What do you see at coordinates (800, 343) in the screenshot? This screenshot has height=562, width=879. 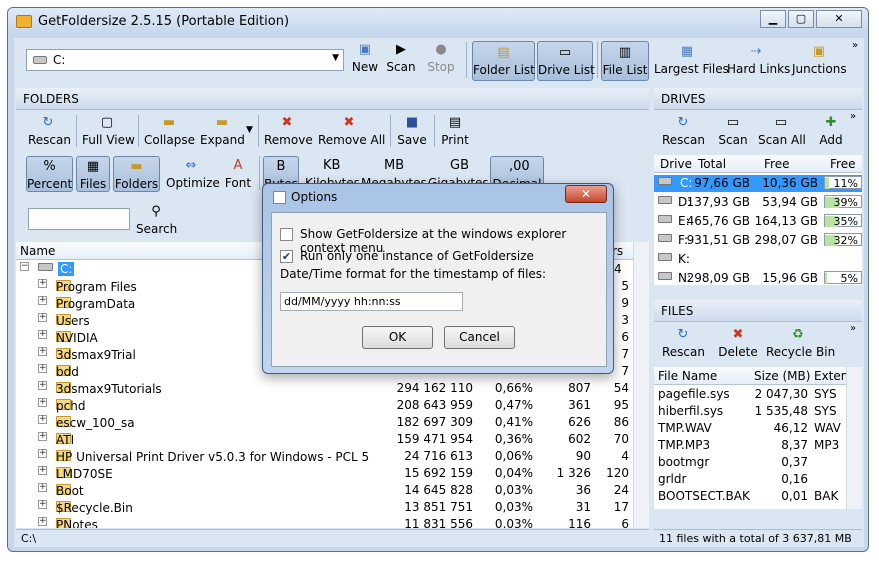 I see `recycle-bin-button: ♻ Recycle Bin` at bounding box center [800, 343].